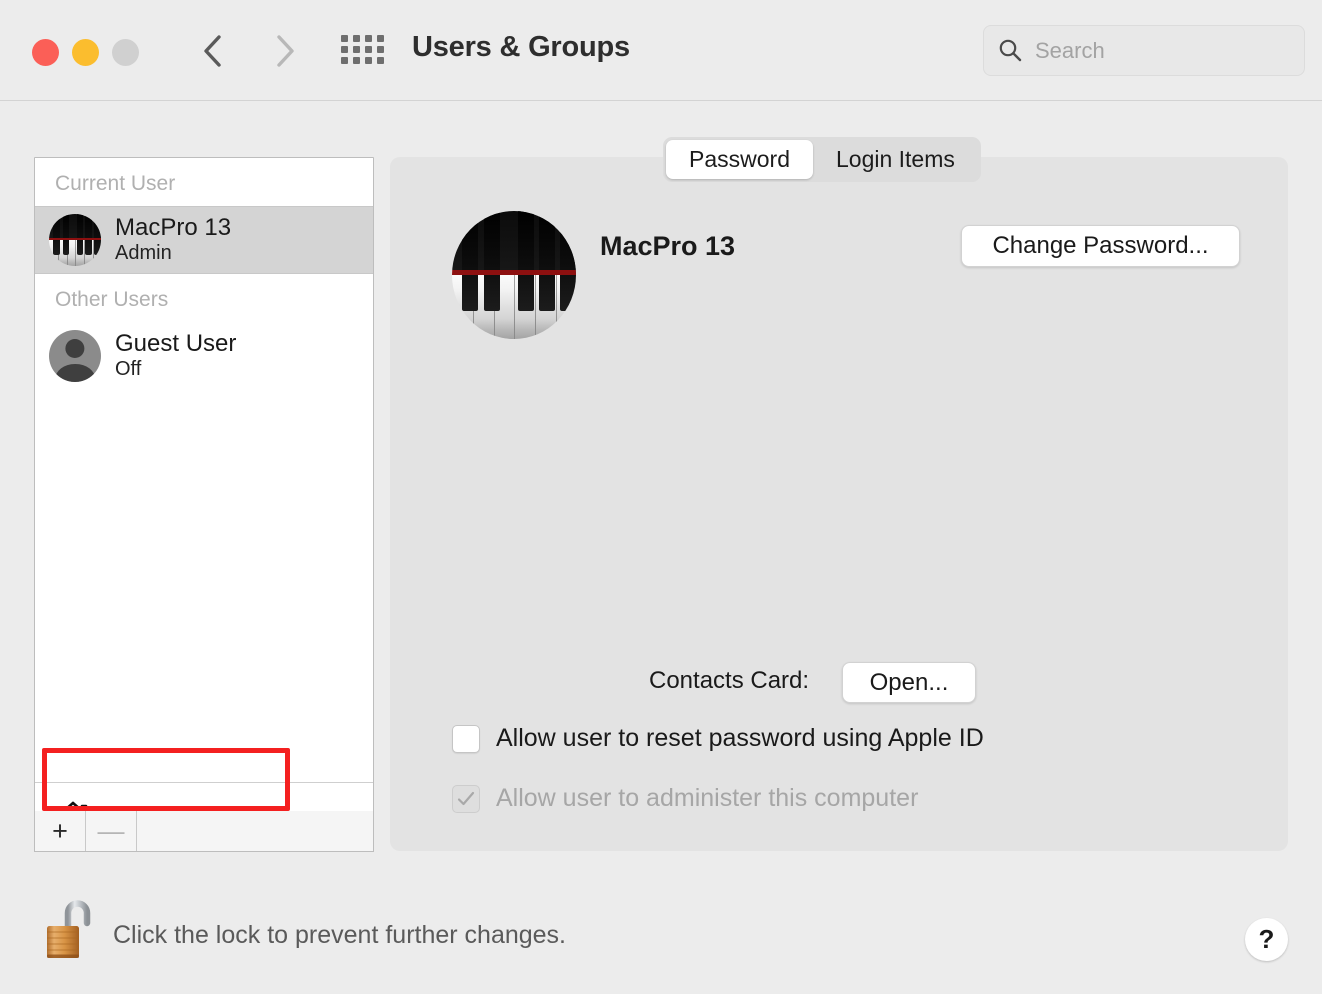  I want to click on sidebar-user-text: MacPro 13 Admin, so click(173, 239).